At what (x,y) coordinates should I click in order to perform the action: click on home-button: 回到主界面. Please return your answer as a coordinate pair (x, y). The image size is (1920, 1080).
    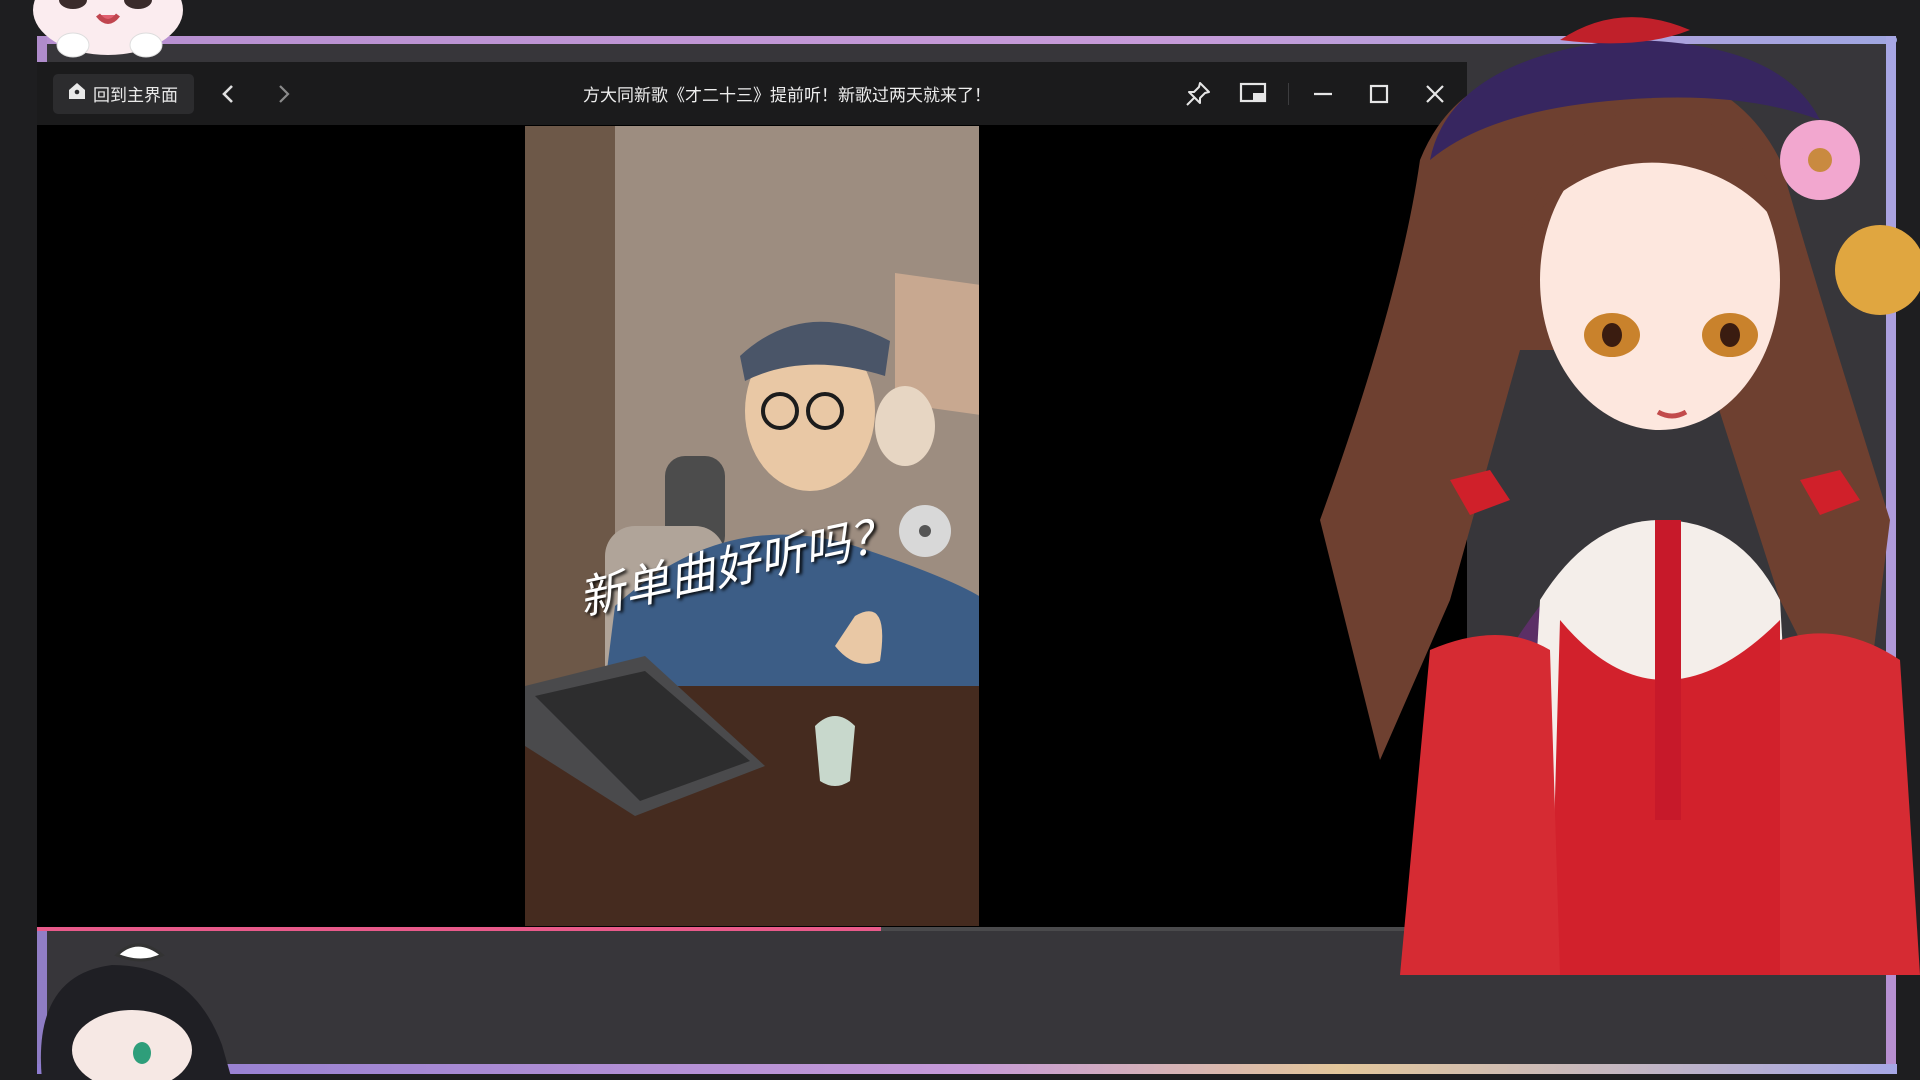
    Looking at the image, I should click on (123, 93).